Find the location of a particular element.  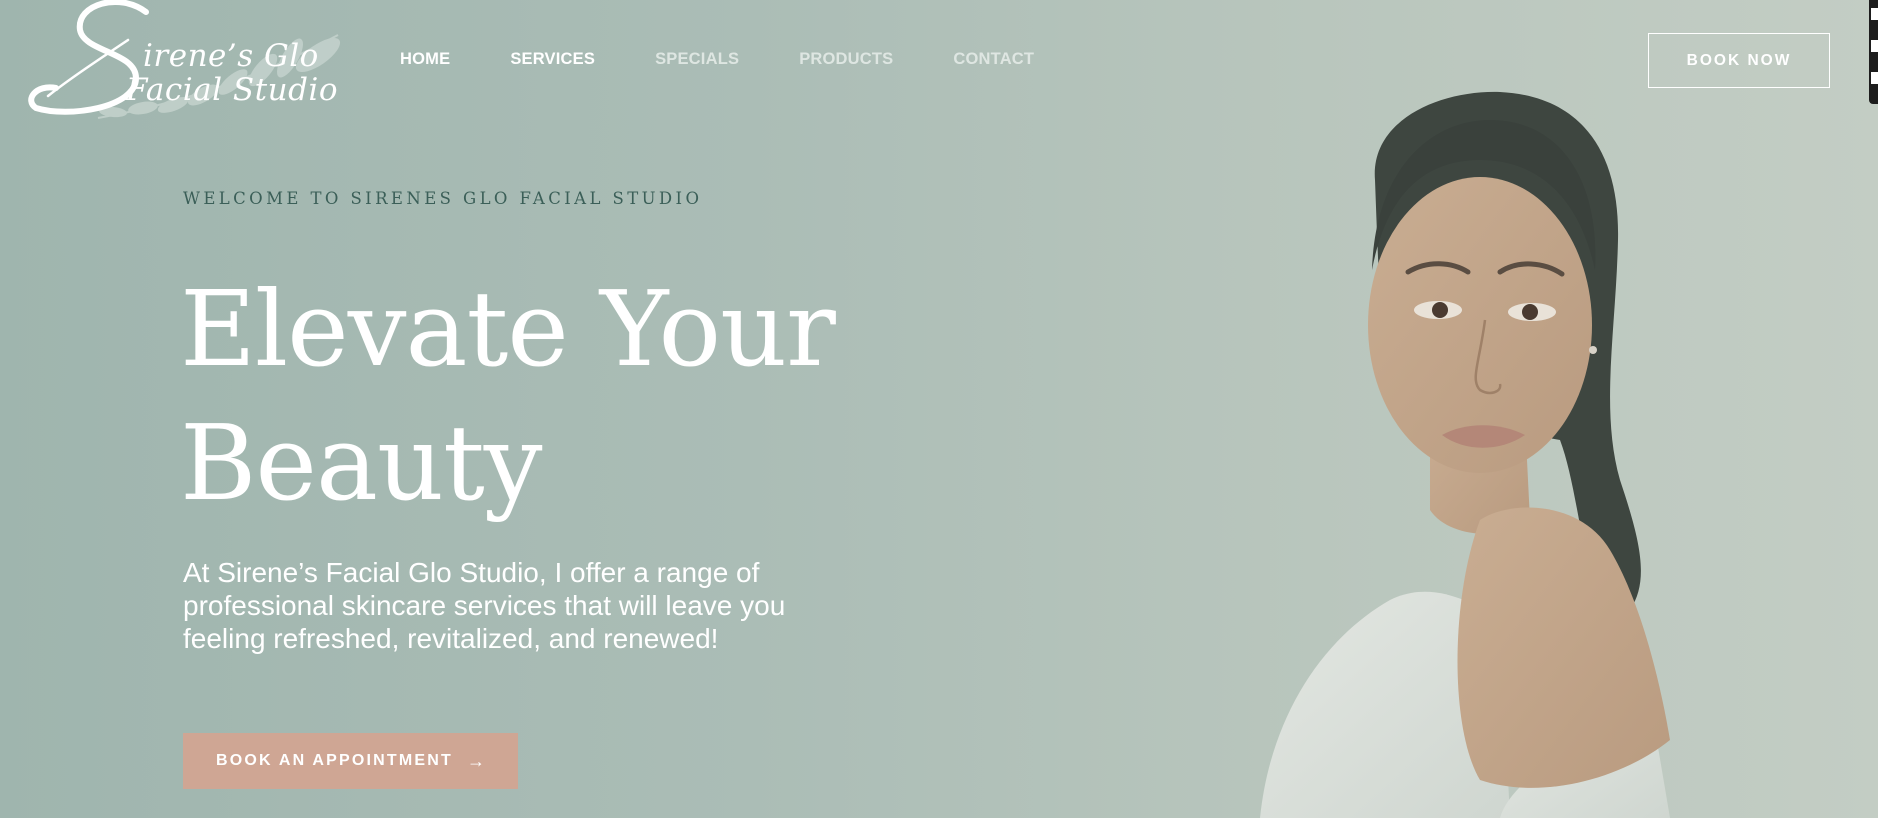

nav-specials: SPECIALS is located at coordinates (697, 59).